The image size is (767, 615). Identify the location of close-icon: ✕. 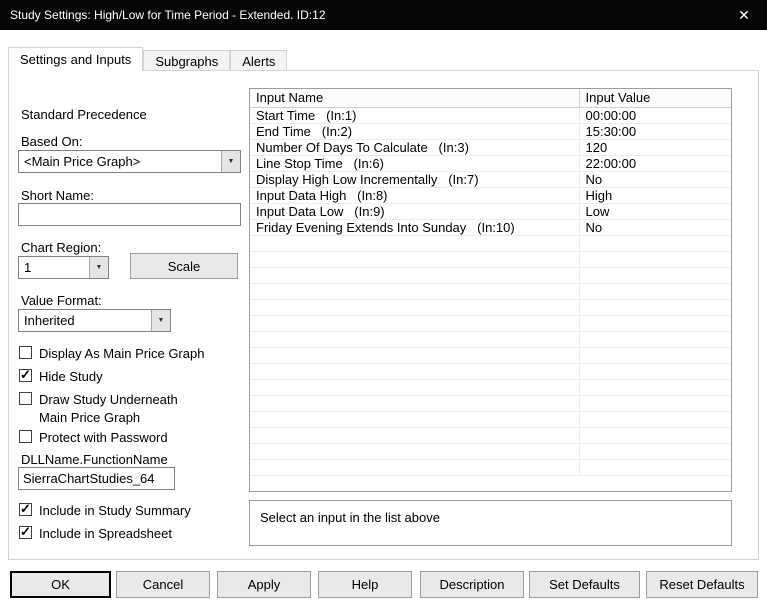
(744, 15).